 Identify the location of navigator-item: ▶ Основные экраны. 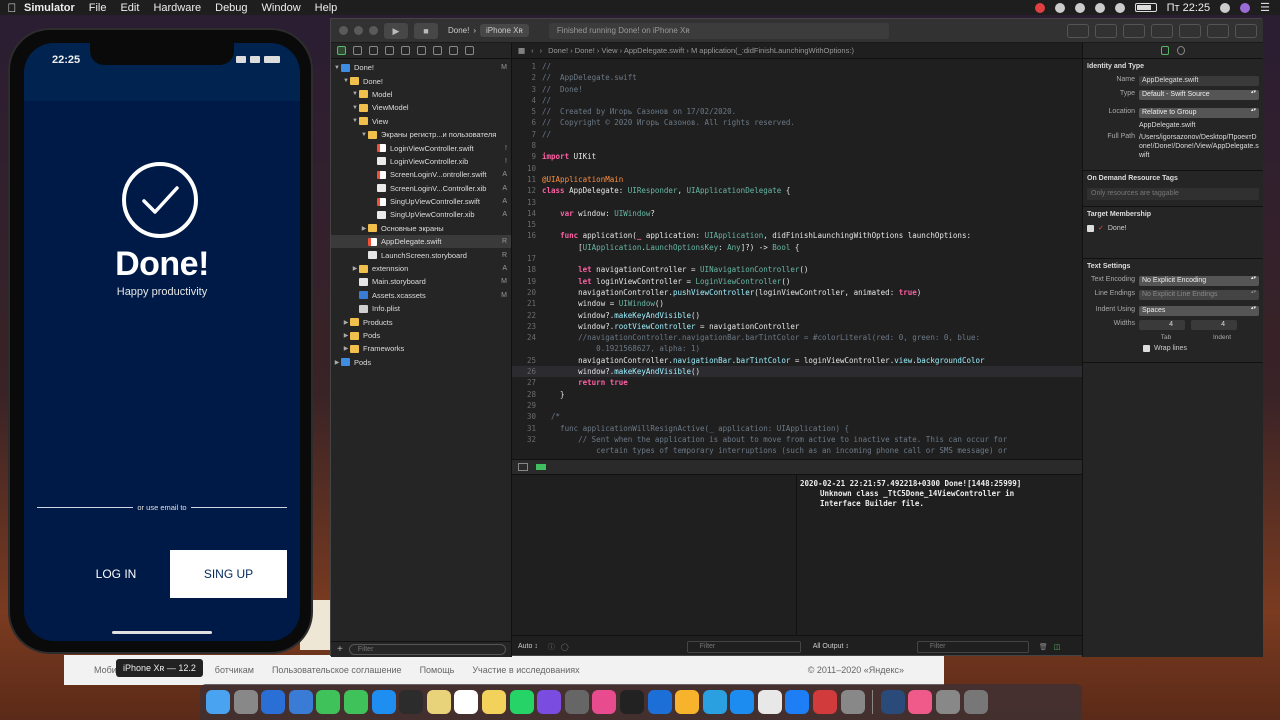
(421, 228).